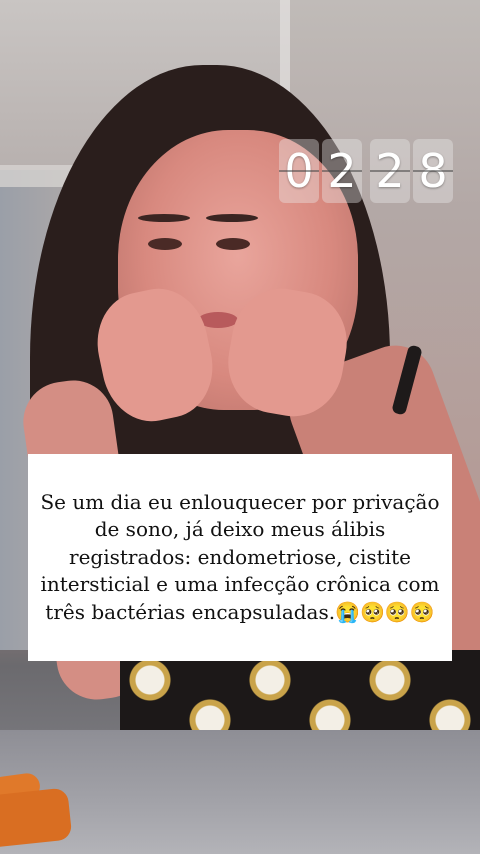 The image size is (480, 854). Describe the element at coordinates (232, 218) in the screenshot. I see `right-eyebrow` at that location.